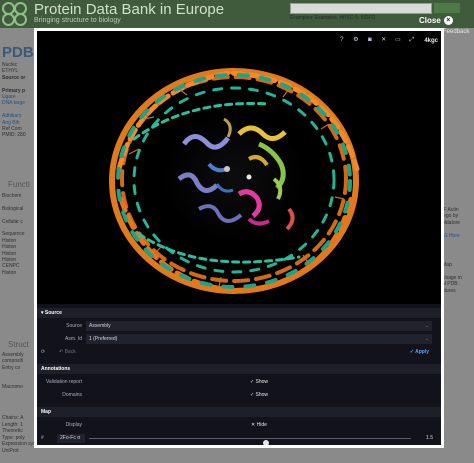 This screenshot has width=474, height=463. What do you see at coordinates (361, 8) in the screenshot?
I see `search-input` at bounding box center [361, 8].